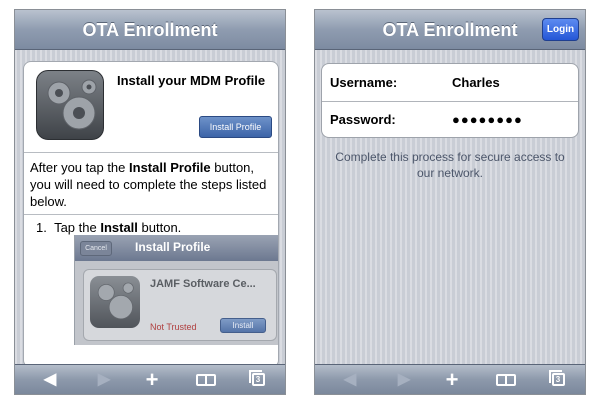  Describe the element at coordinates (487, 119) in the screenshot. I see `password-field: ●●●●●●●●` at that location.